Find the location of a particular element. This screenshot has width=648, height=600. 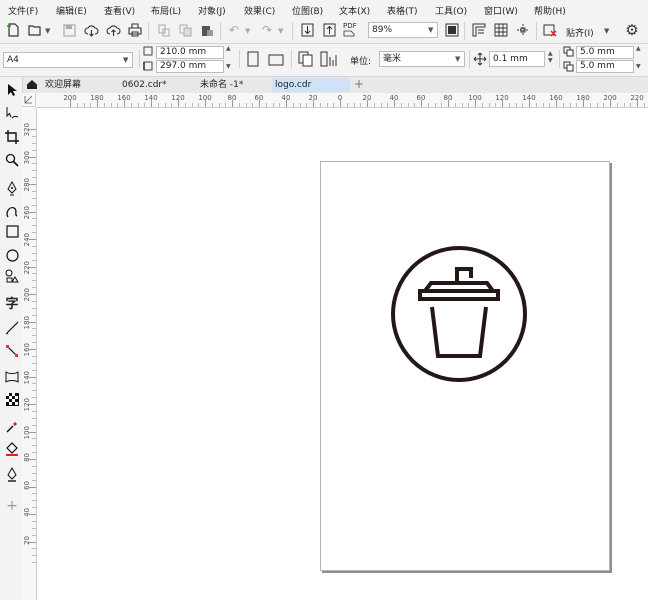

cloud-upload-icon is located at coordinates (113, 30).